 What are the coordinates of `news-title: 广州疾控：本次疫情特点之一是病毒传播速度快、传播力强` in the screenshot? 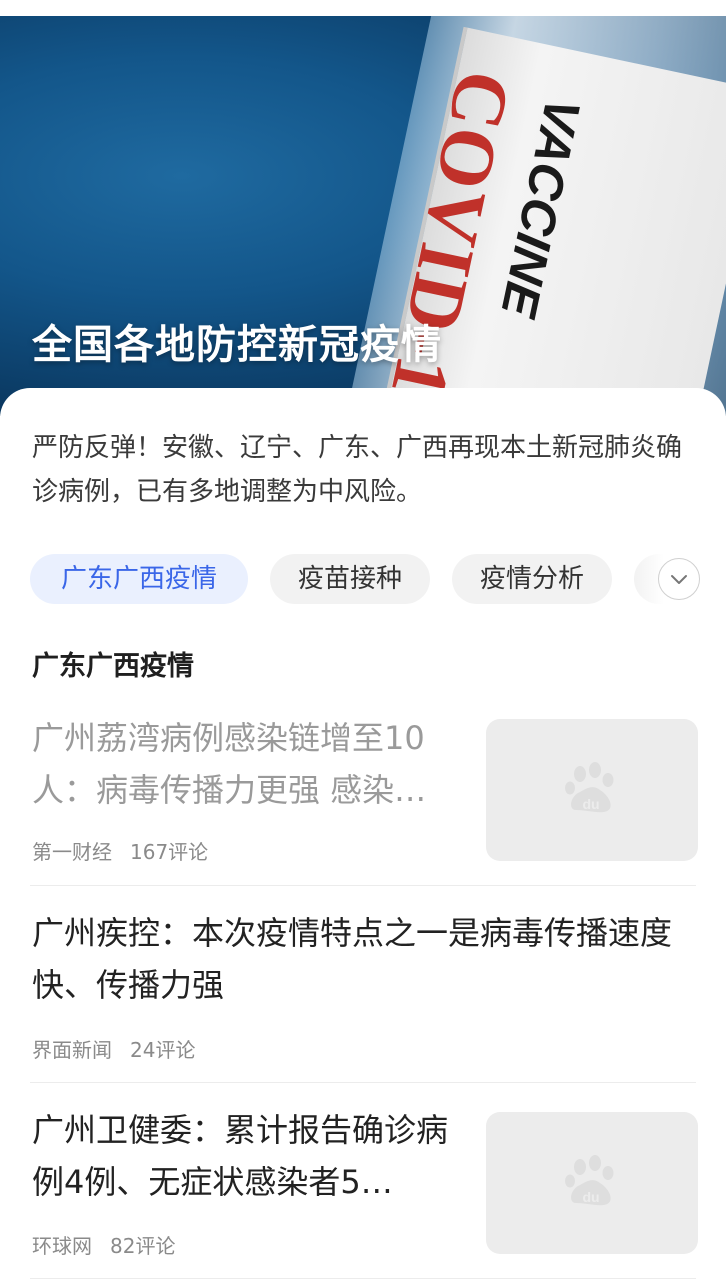 It's located at (366, 959).